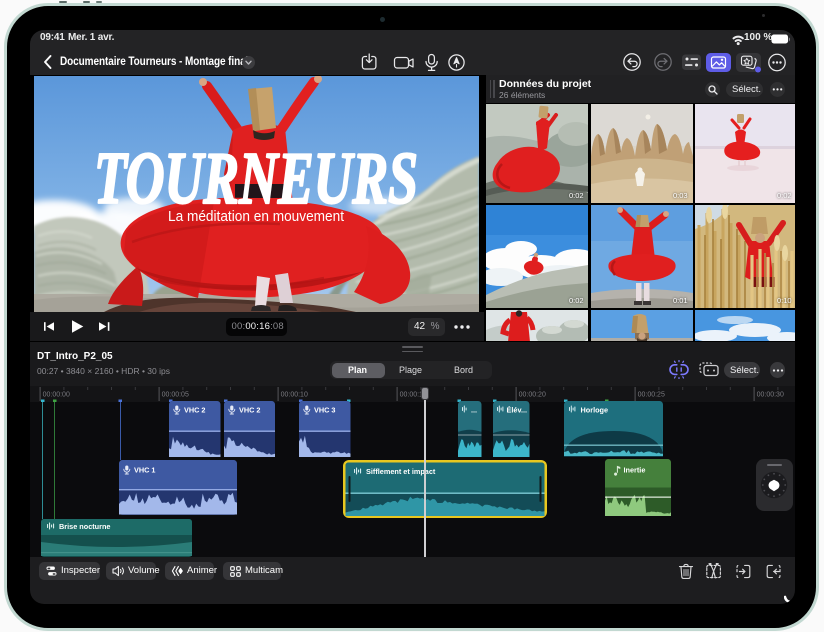 This screenshot has width=824, height=632. What do you see at coordinates (651, 395) in the screenshot?
I see `svg-text: 00:00:25` at bounding box center [651, 395].